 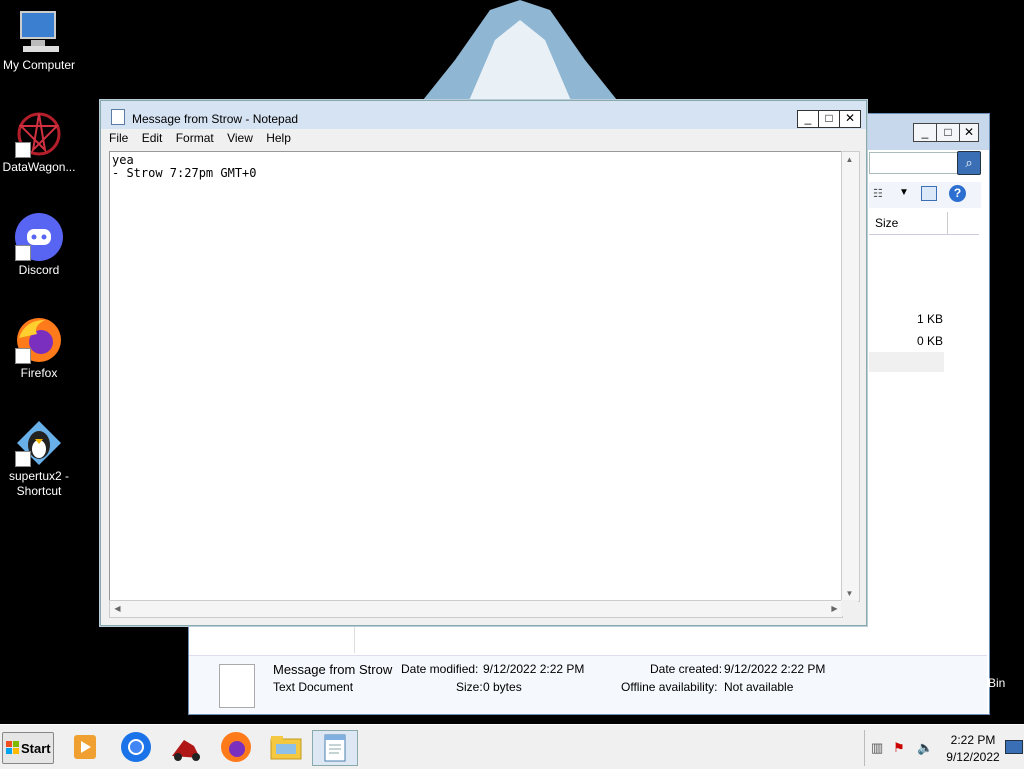 What do you see at coordinates (278, 138) in the screenshot?
I see `menu-help: Help` at bounding box center [278, 138].